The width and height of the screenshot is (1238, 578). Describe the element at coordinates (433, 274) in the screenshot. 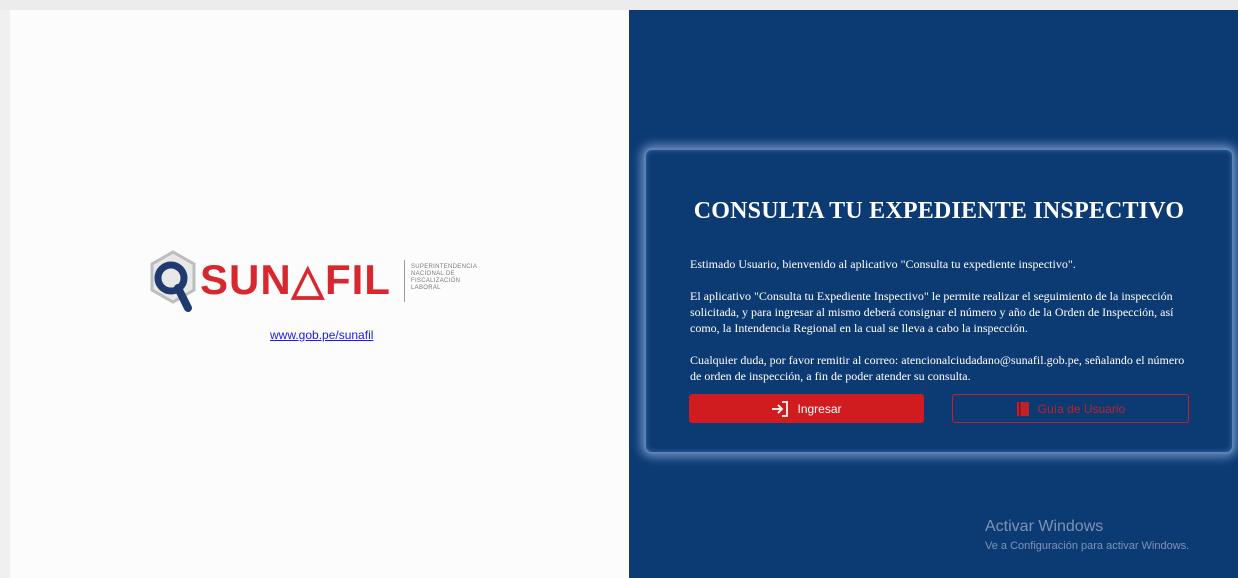

I see `logo-subtitle-line: NACIONAL DE` at that location.